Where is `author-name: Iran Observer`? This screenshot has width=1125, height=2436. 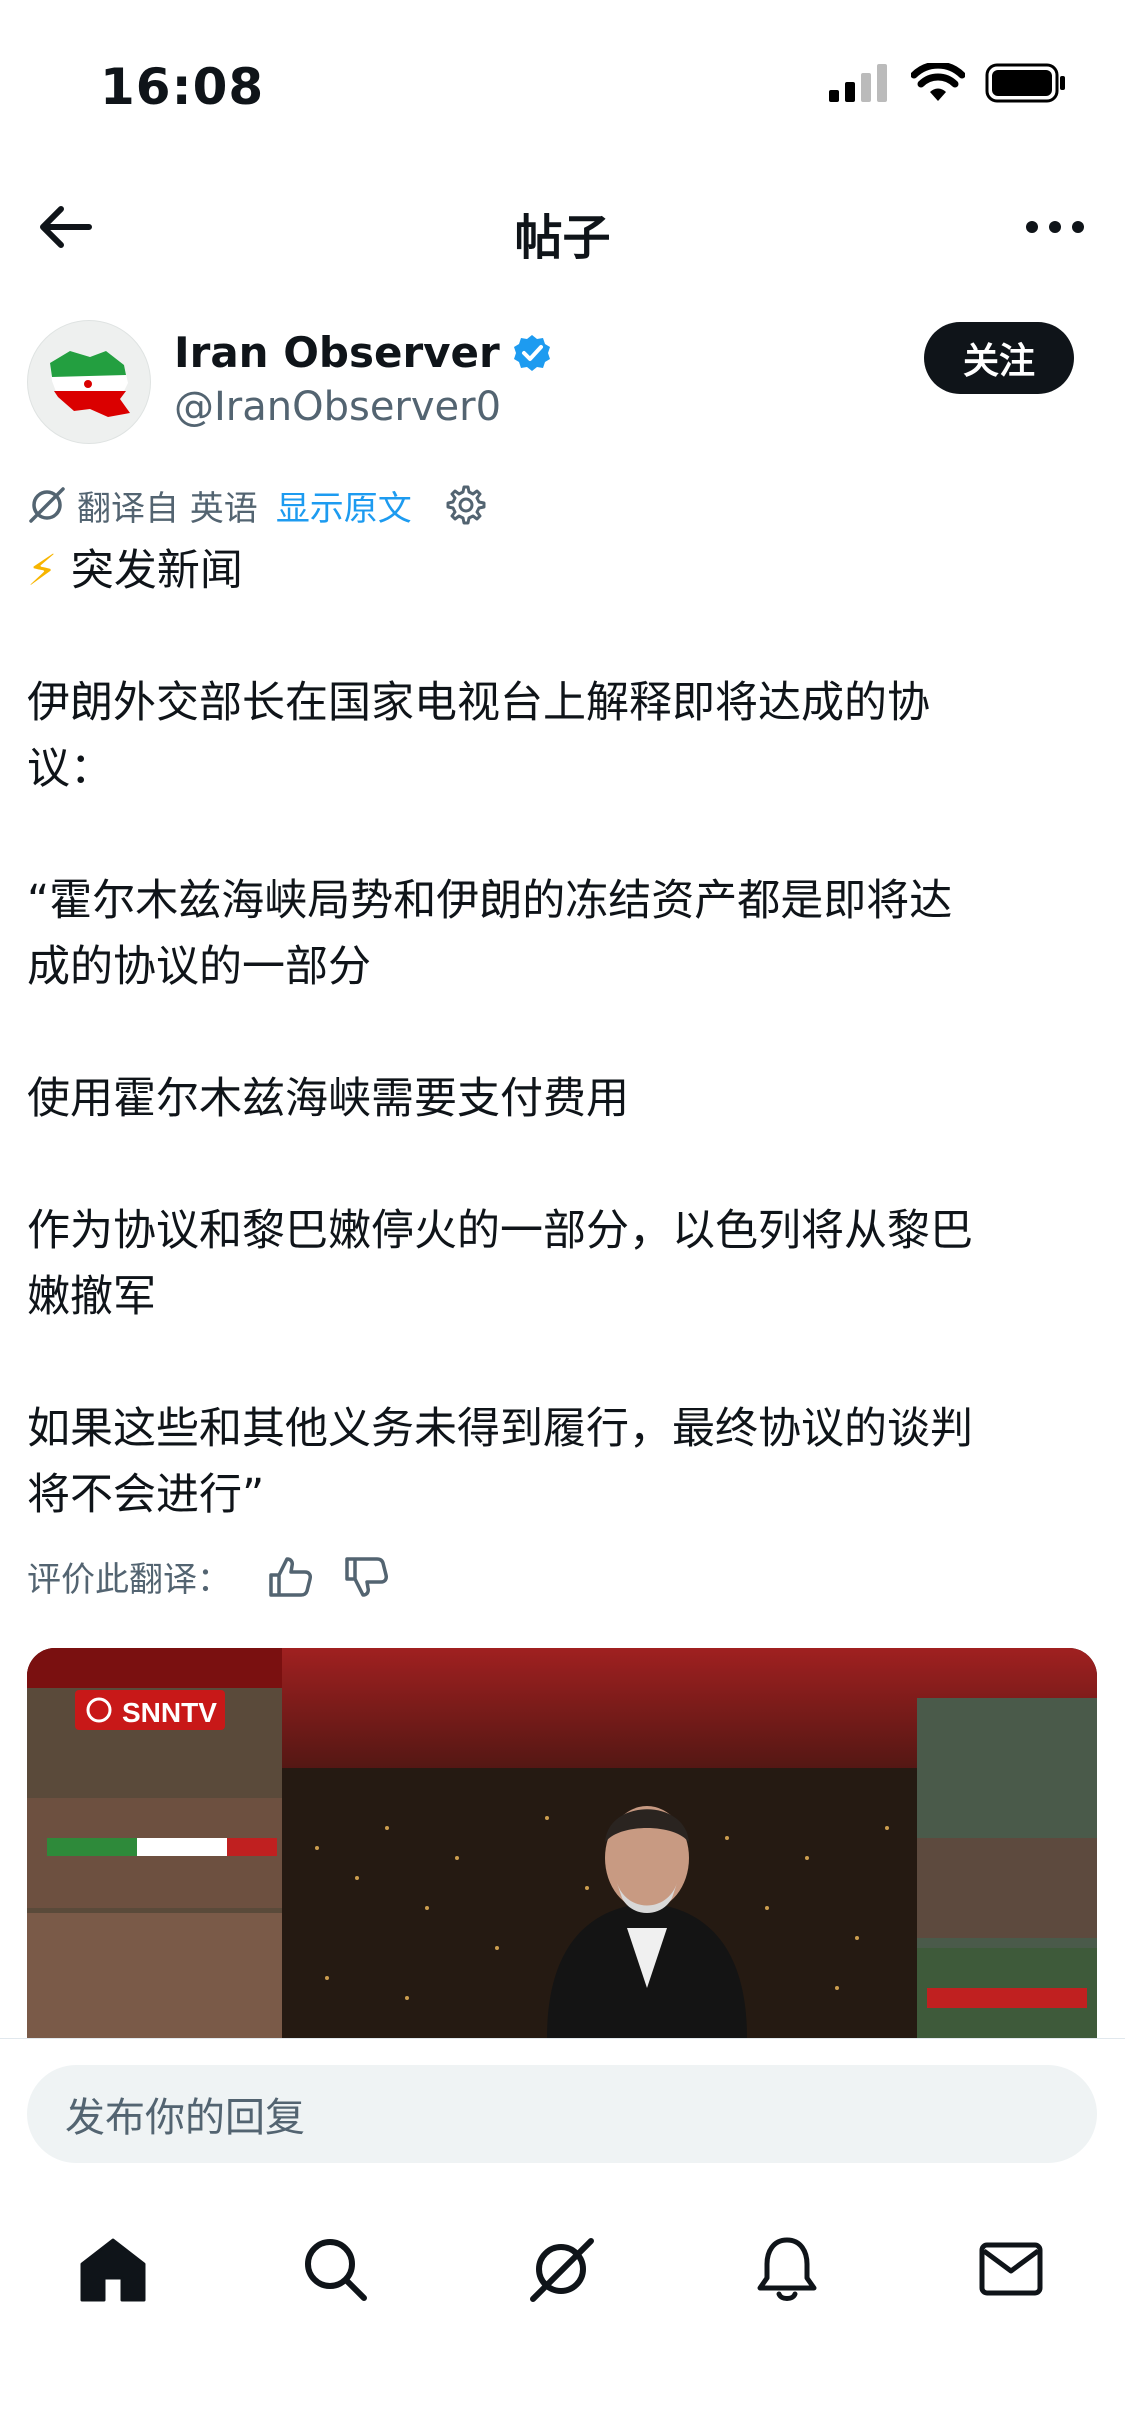 author-name: Iran Observer is located at coordinates (363, 352).